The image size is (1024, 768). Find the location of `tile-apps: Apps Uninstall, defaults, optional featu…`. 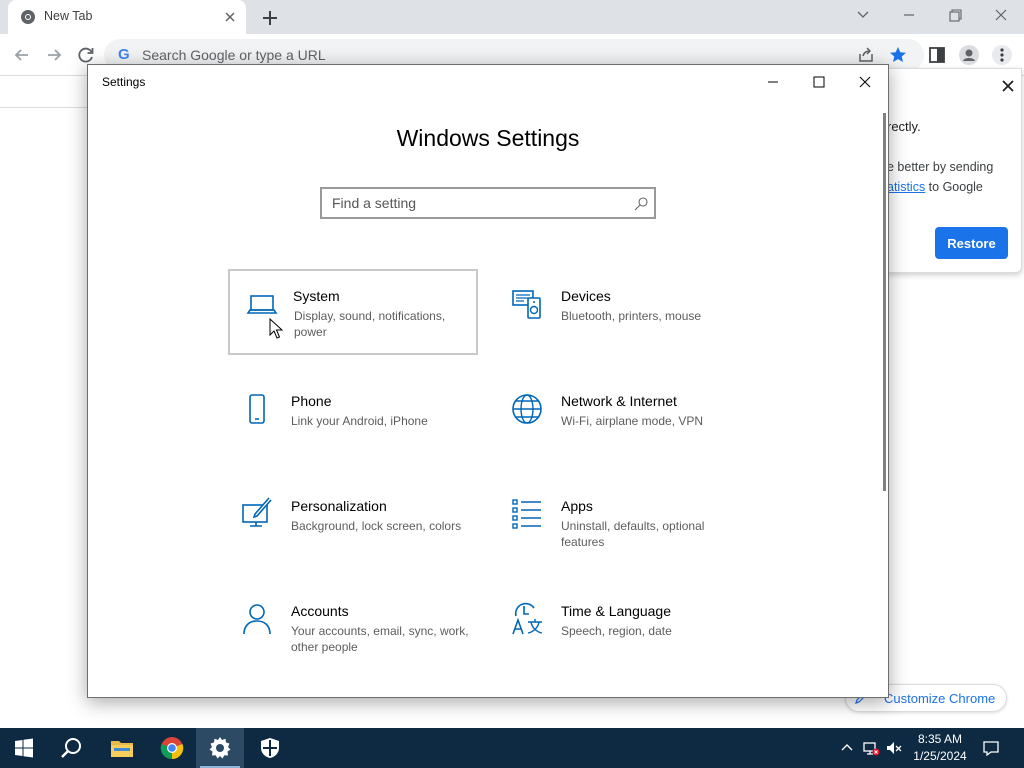

tile-apps: Apps Uninstall, defaults, optional featu… is located at coordinates (623, 524).